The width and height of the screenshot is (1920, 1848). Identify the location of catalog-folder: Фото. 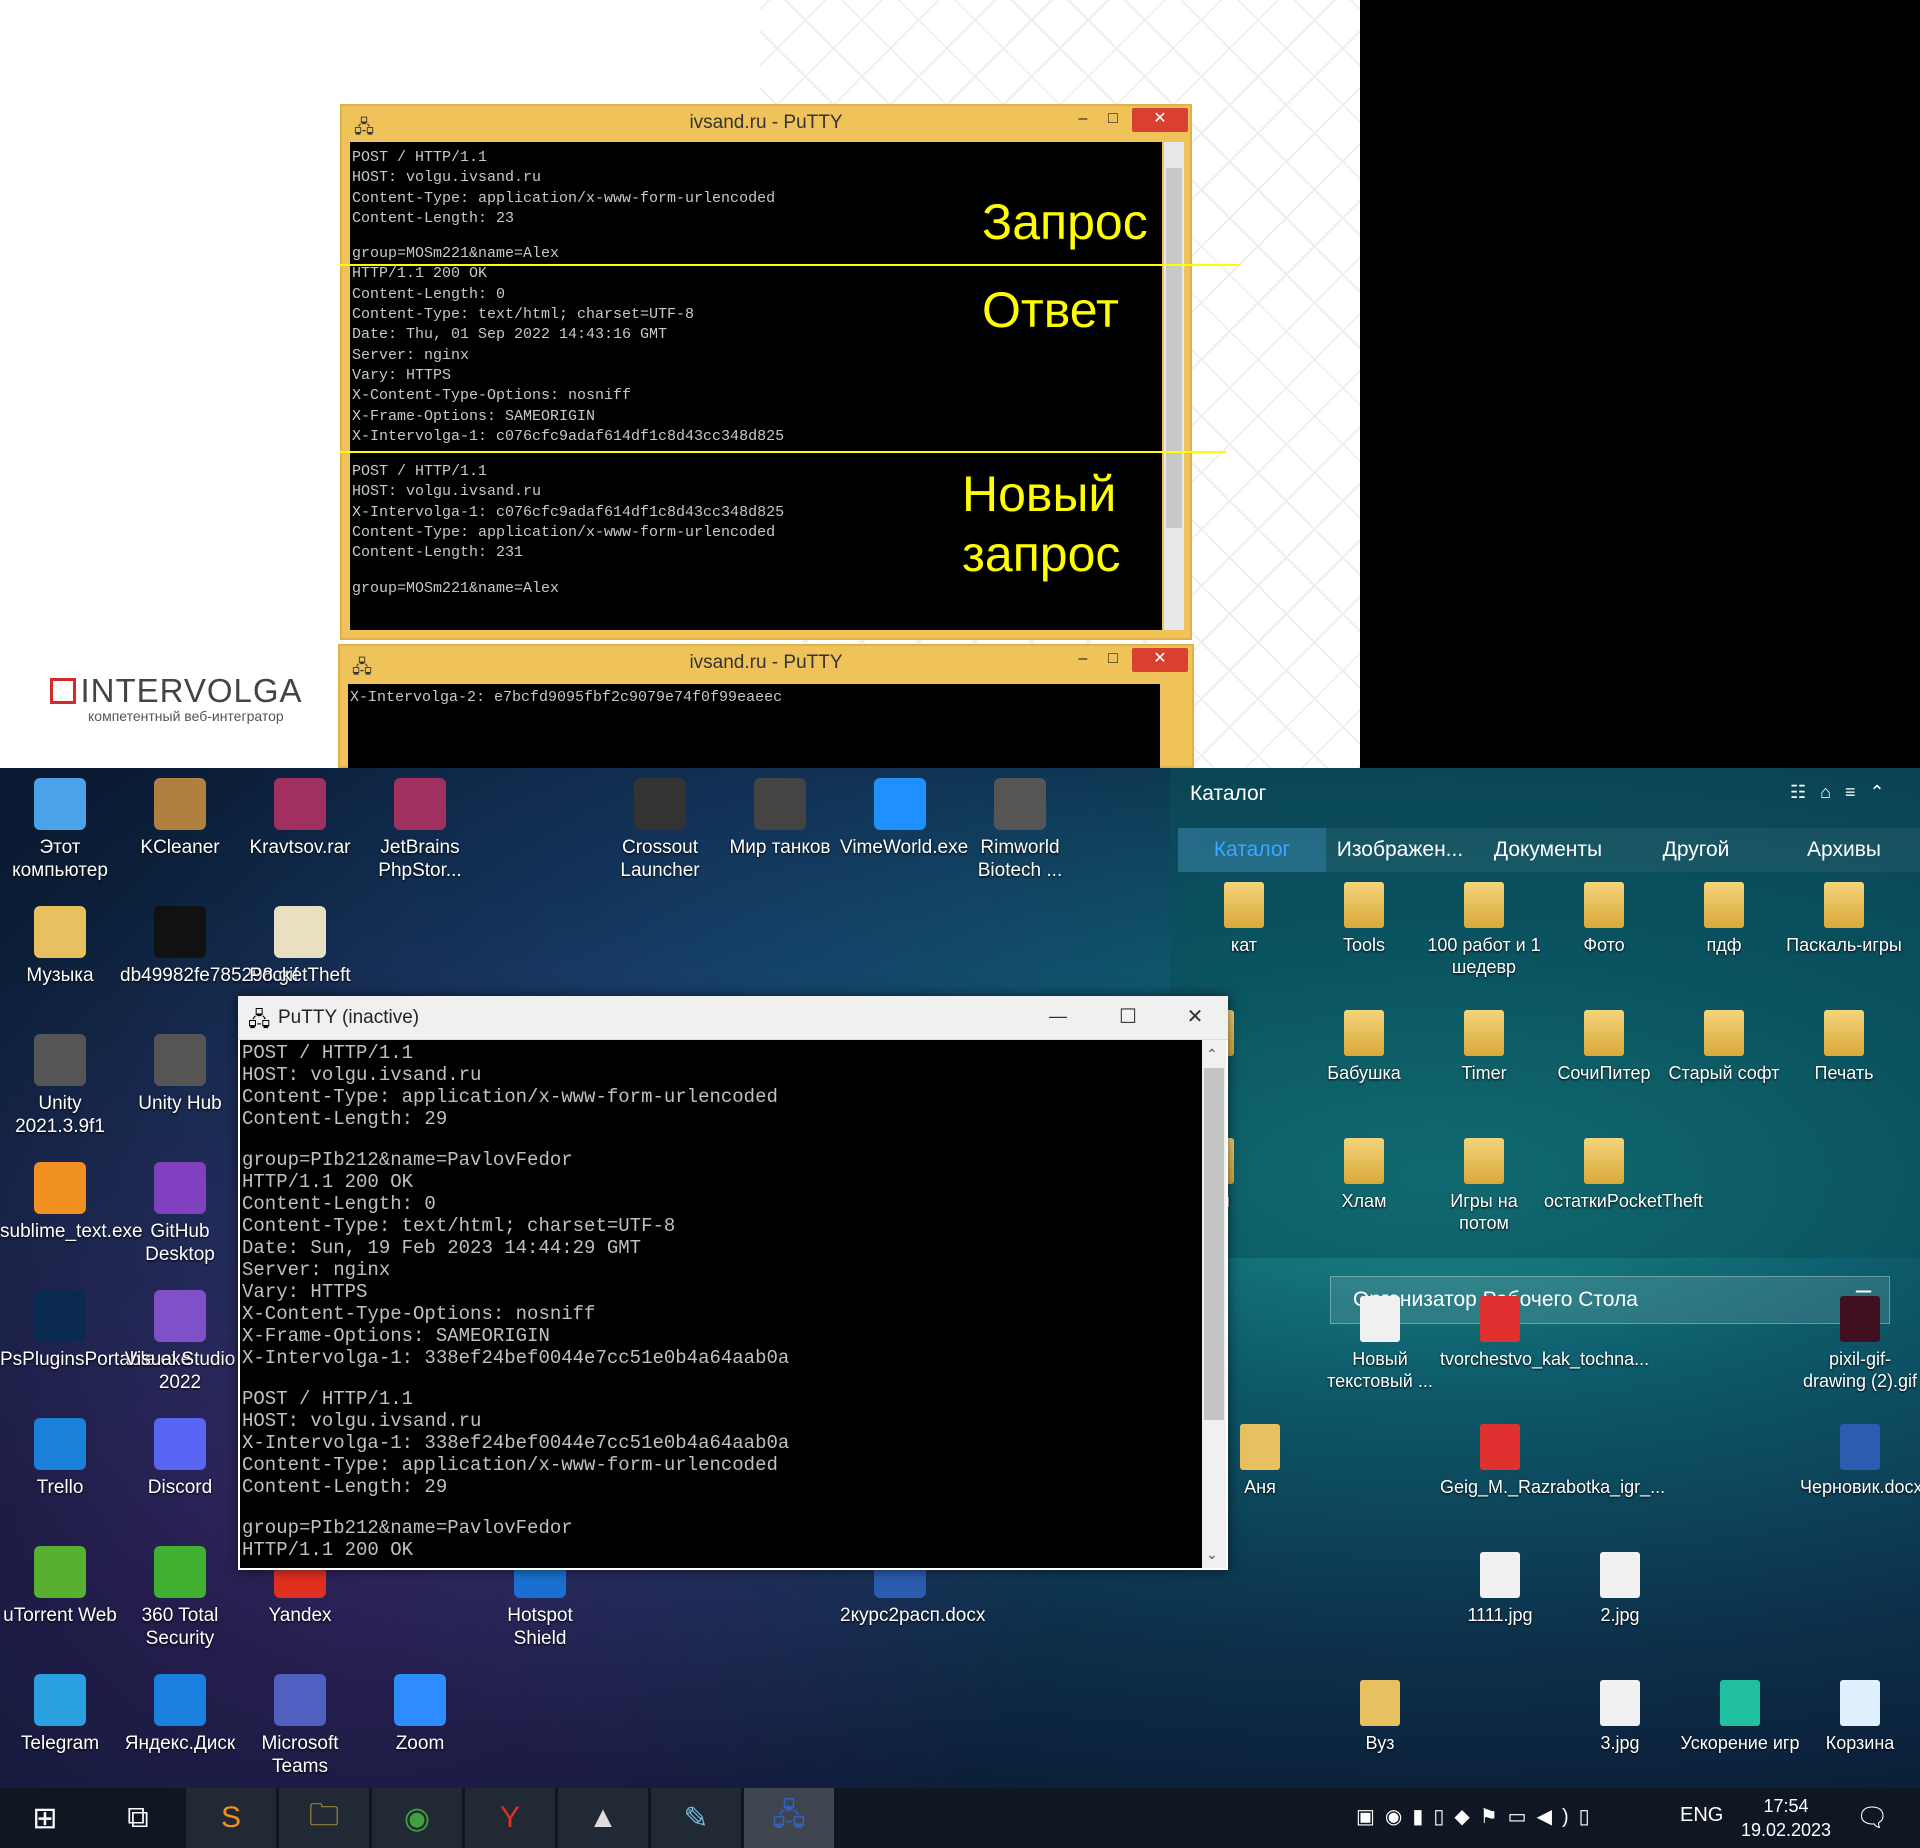
(1604, 919).